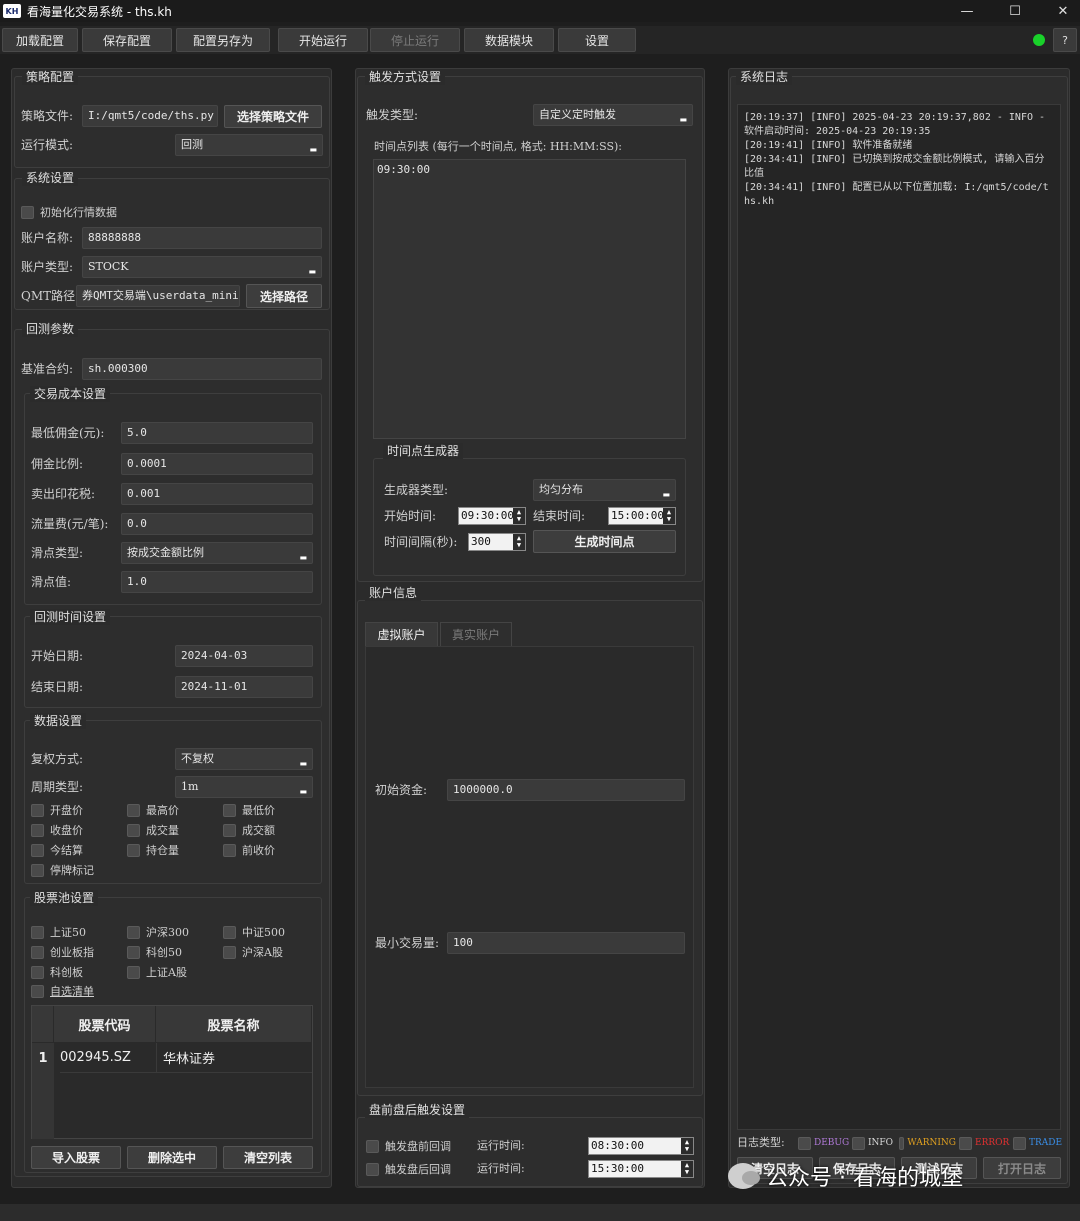 The width and height of the screenshot is (1080, 1221). I want to click on account-name-input: 88888888, so click(202, 238).